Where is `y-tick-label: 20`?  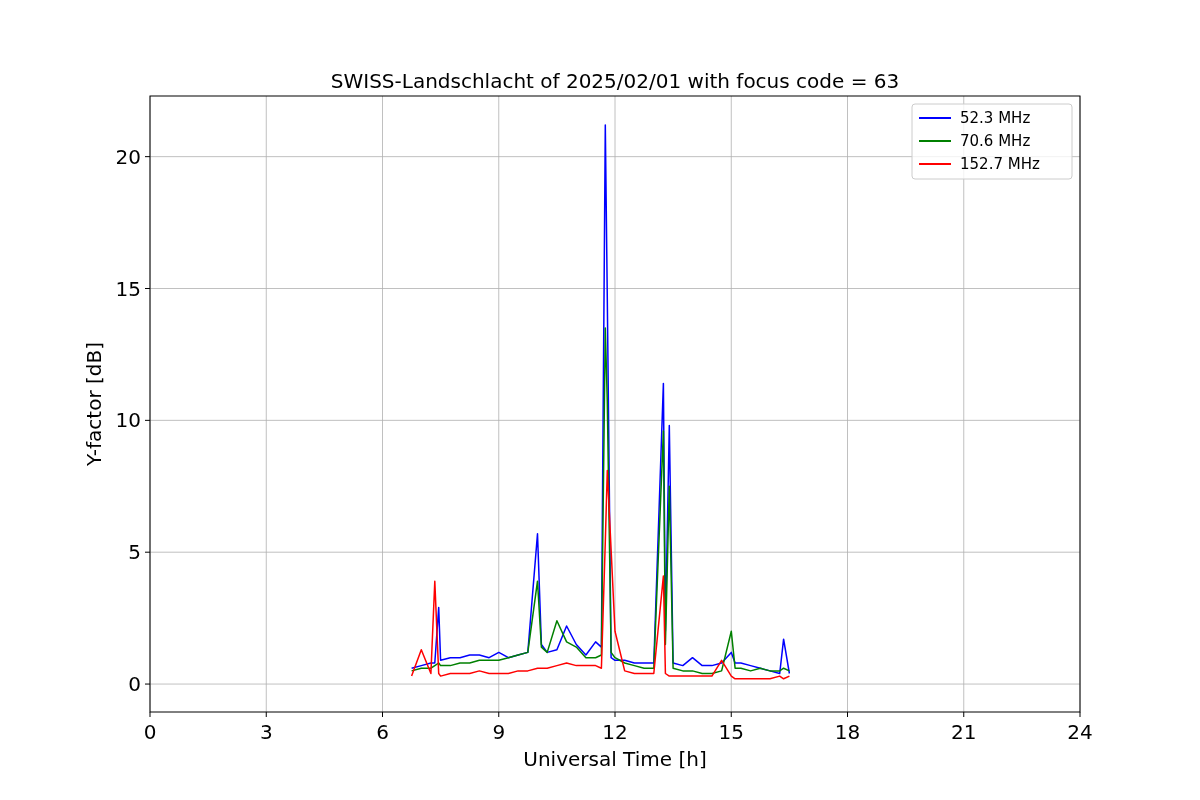 y-tick-label: 20 is located at coordinates (128, 156).